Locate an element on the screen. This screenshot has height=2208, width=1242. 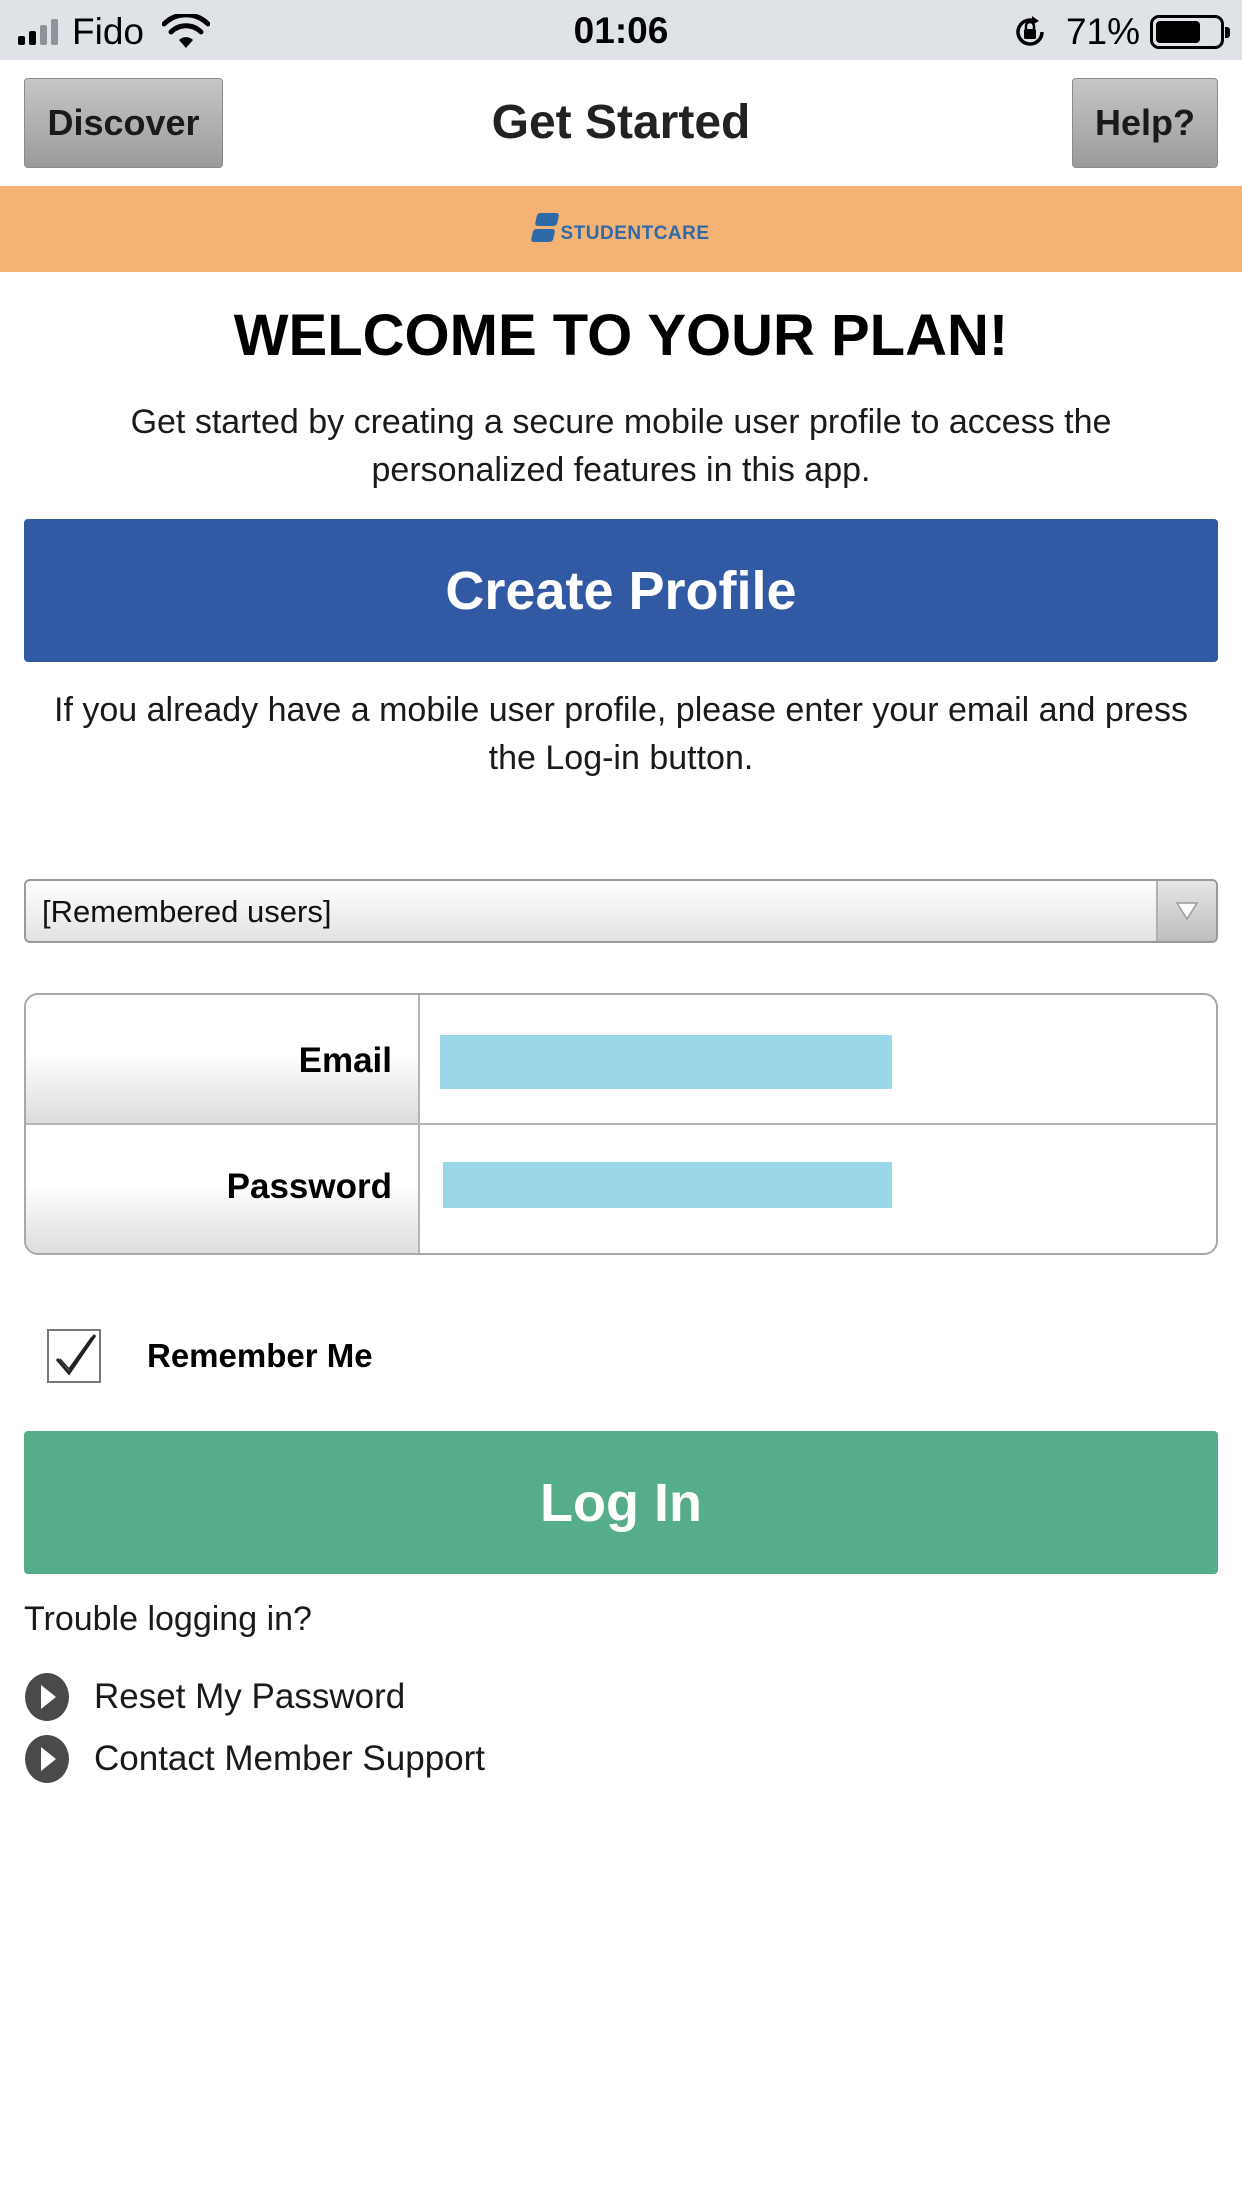
remember-me-row: Remember Me is located at coordinates (210, 1356).